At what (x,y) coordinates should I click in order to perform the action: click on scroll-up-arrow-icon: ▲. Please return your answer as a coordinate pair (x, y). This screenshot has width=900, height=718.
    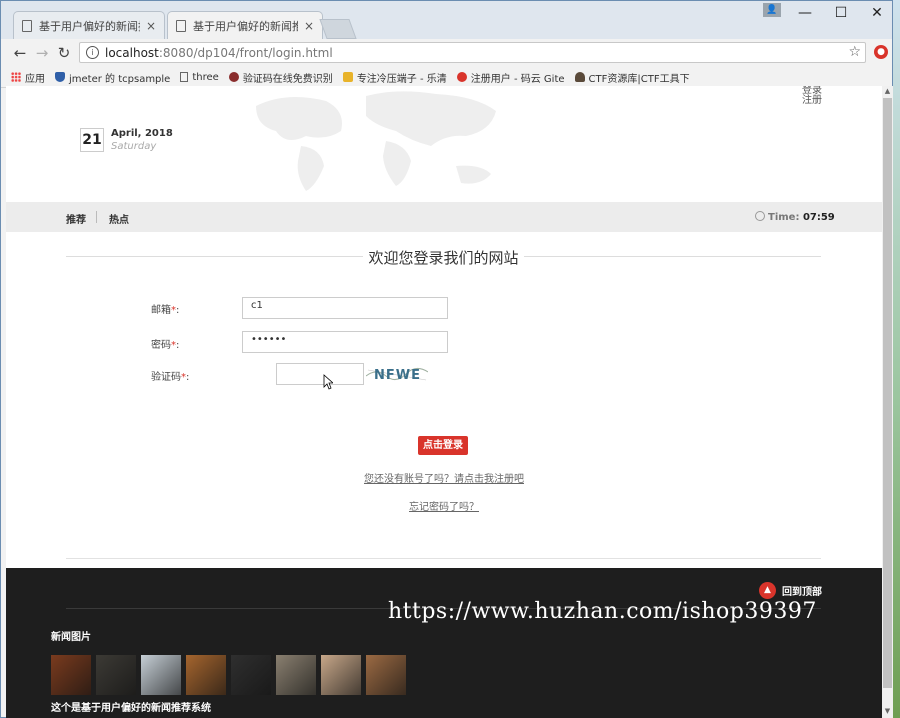
    Looking at the image, I should click on (887, 92).